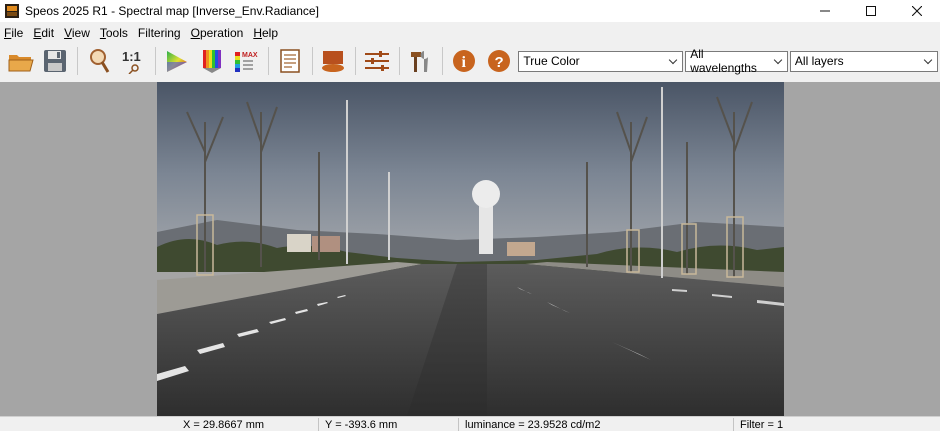 The image size is (940, 431). What do you see at coordinates (131, 56) in the screenshot?
I see `svg-text: 1:1` at bounding box center [131, 56].